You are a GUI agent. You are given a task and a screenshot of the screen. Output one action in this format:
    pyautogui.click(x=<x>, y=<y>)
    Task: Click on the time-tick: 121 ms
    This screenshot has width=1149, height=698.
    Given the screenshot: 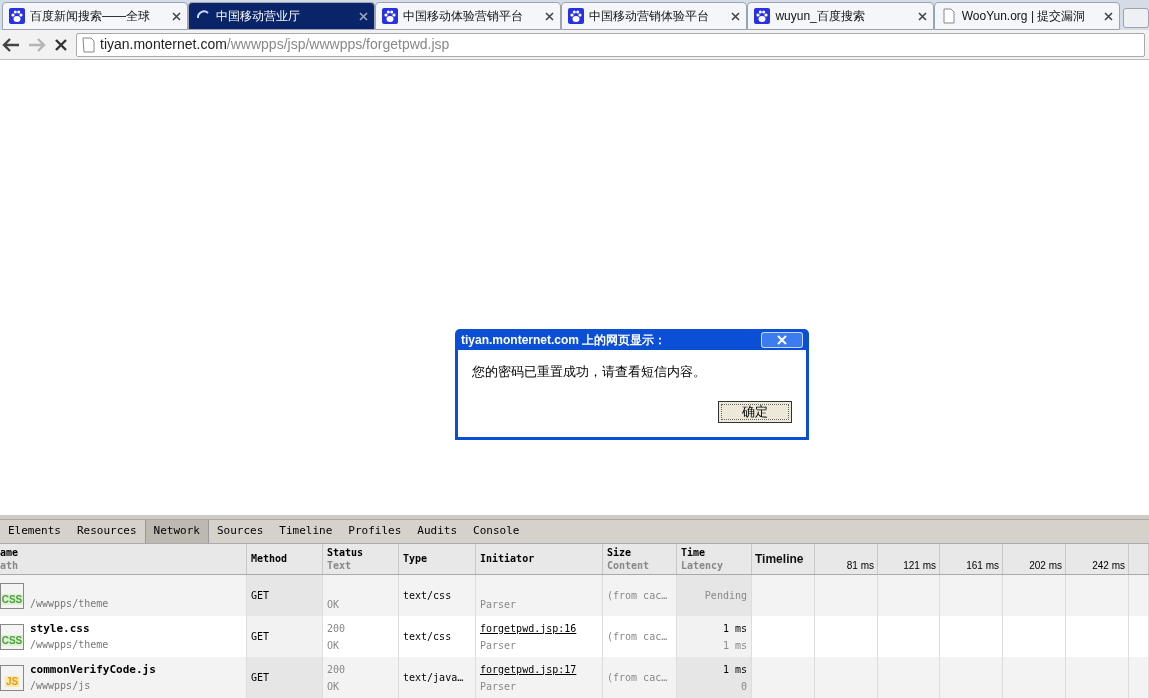 What is the action you would take?
    pyautogui.click(x=919, y=566)
    